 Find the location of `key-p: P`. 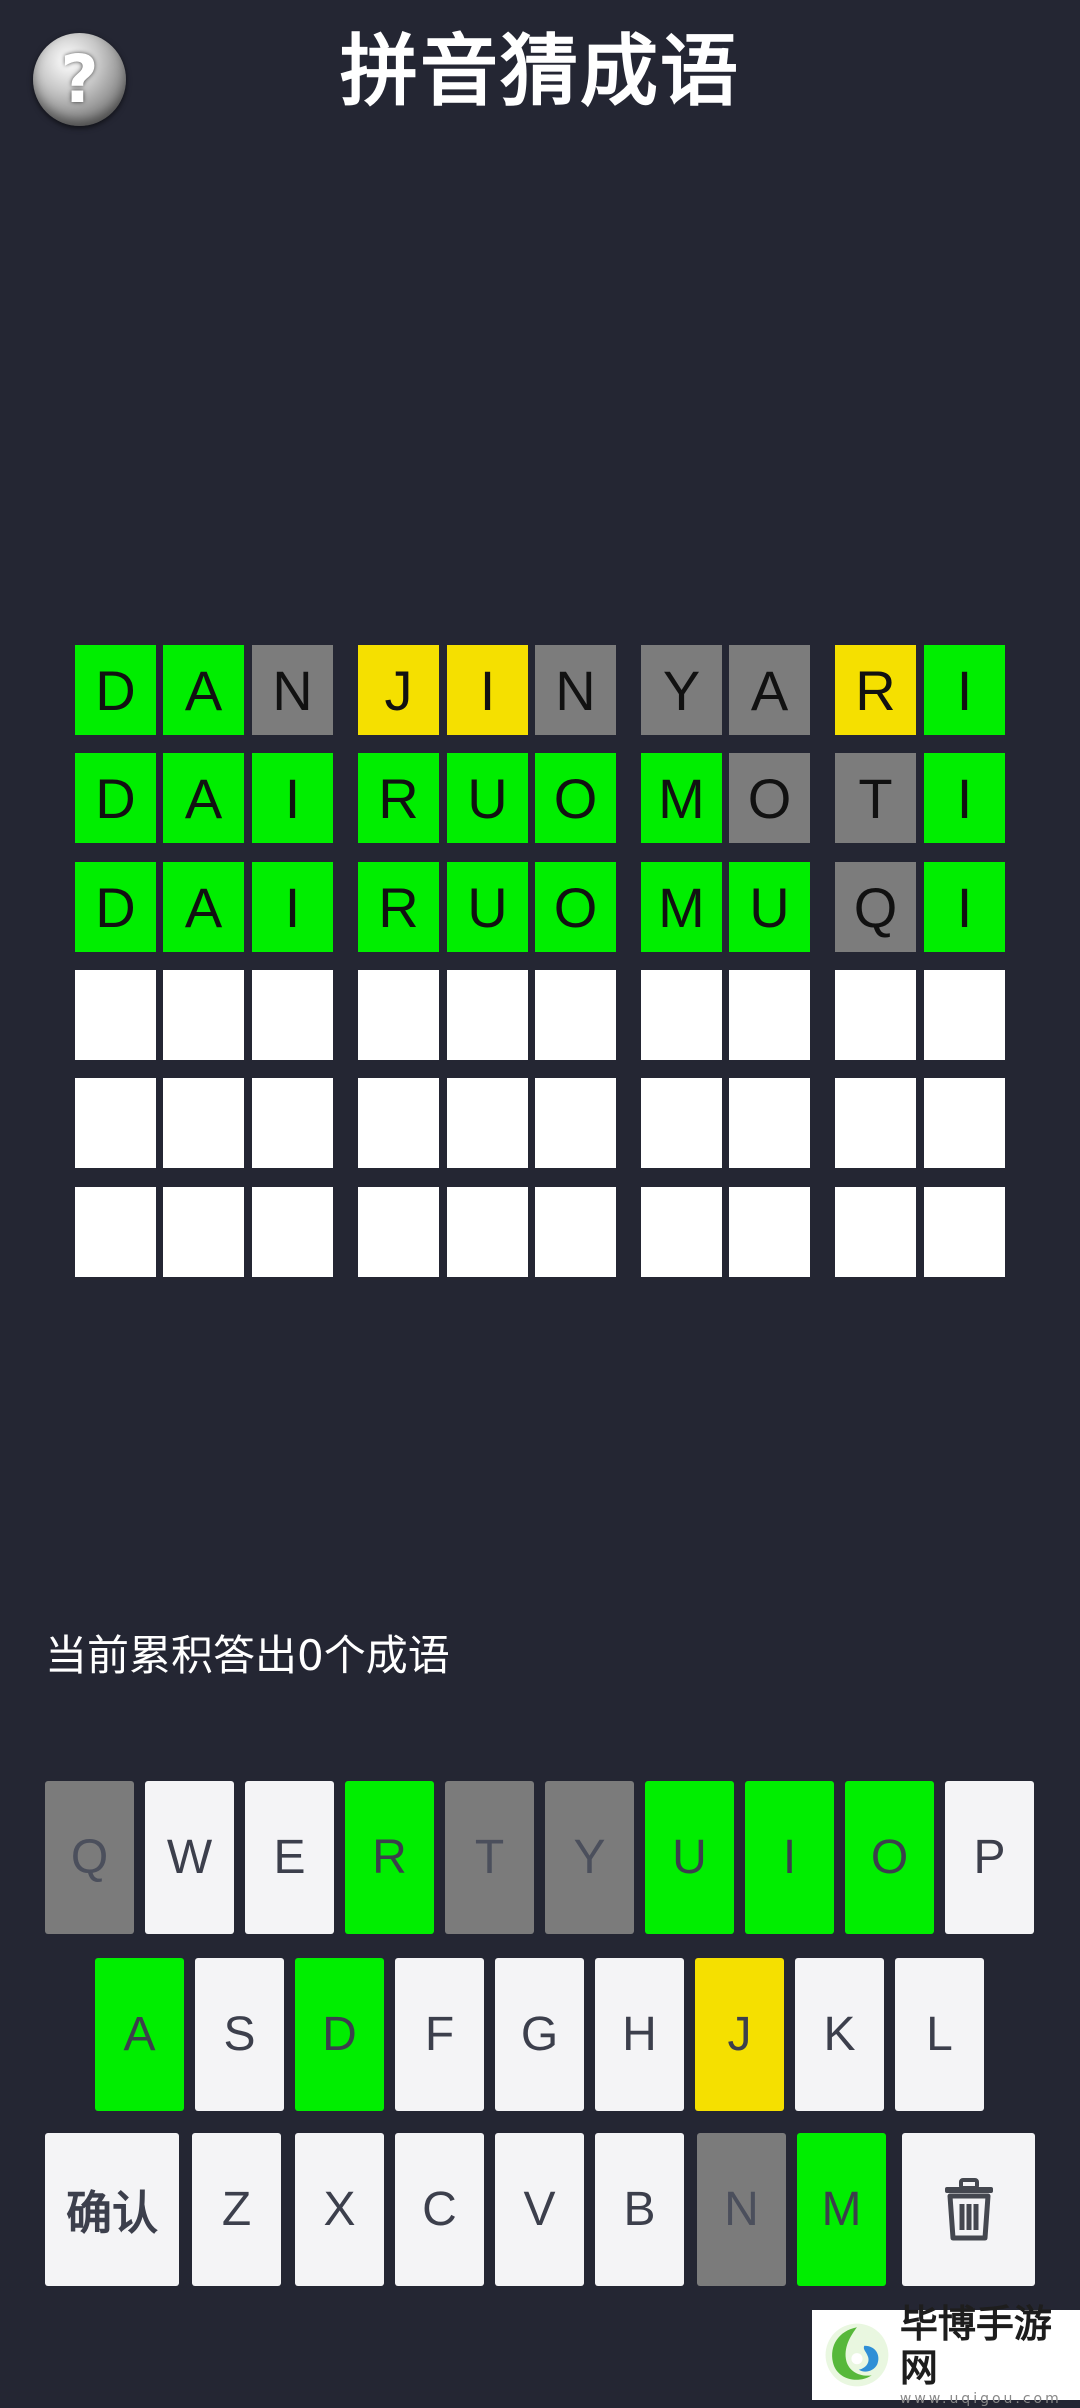

key-p: P is located at coordinates (989, 1857).